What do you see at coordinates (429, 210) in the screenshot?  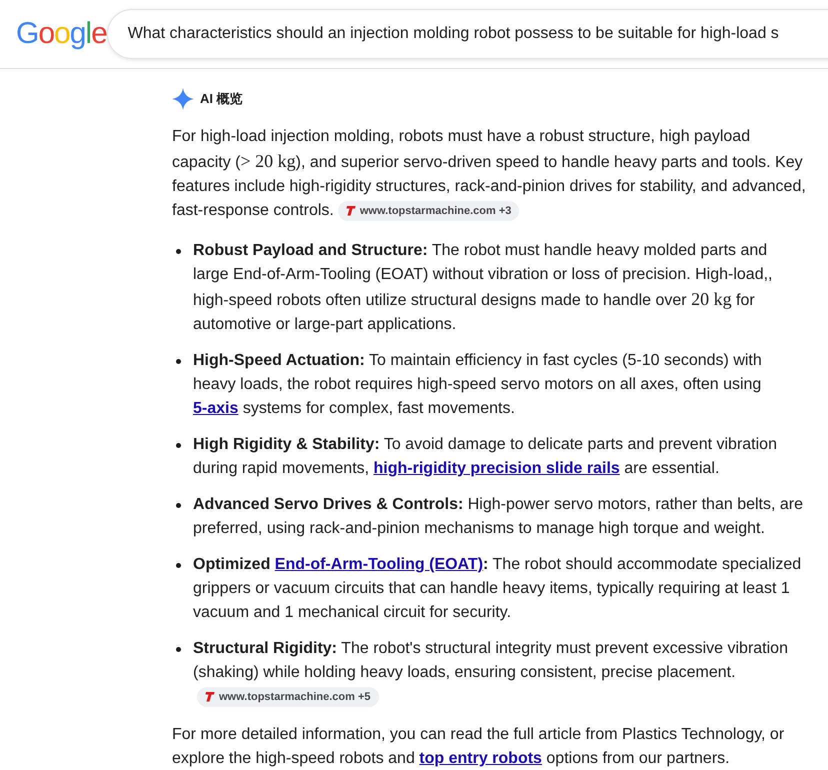 I see `source-chip: www.topstarmachine.com +3` at bounding box center [429, 210].